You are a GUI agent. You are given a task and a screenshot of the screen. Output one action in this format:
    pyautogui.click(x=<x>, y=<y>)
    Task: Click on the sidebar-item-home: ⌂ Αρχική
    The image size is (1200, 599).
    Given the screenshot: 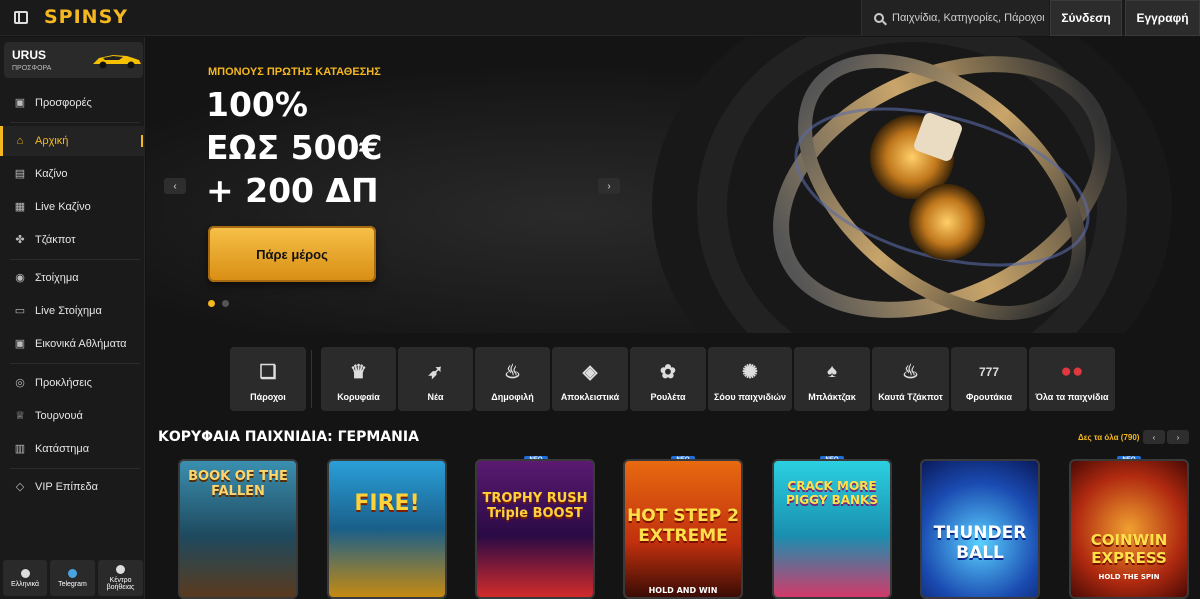 What is the action you would take?
    pyautogui.click(x=72, y=141)
    